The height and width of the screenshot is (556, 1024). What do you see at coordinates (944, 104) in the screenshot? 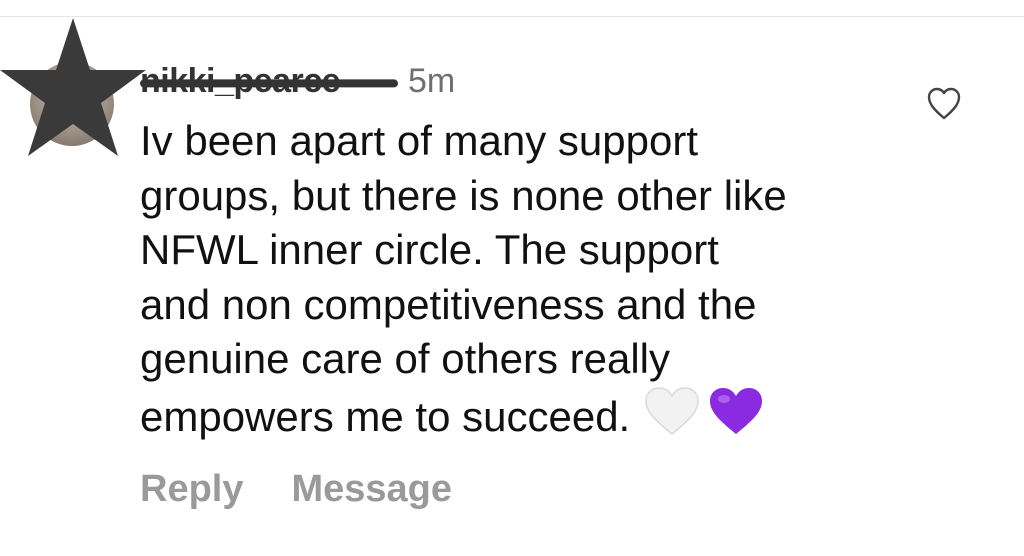
I see `heart-outline-icon` at bounding box center [944, 104].